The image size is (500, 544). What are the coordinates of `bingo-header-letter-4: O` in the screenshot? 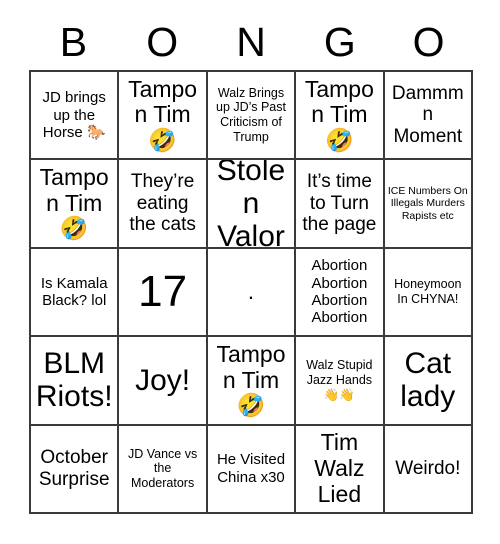 It's located at (428, 41).